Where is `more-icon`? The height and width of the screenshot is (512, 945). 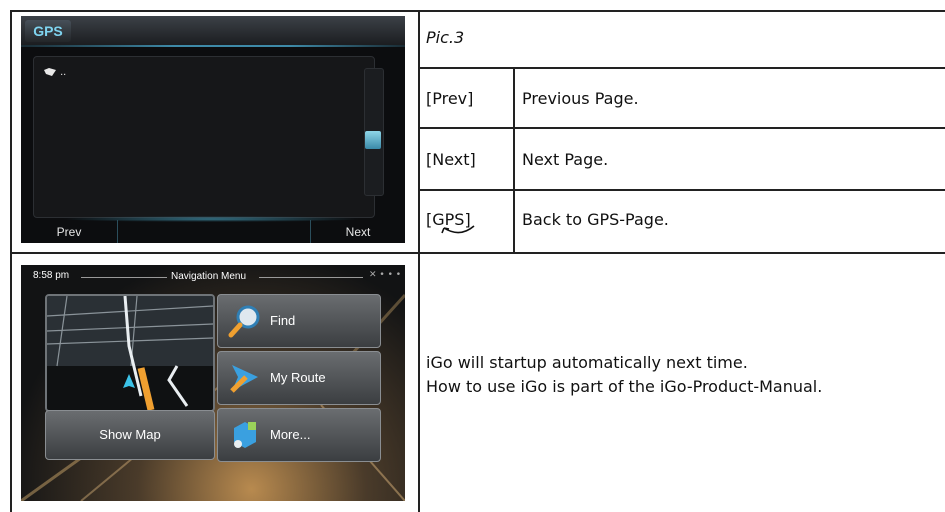 more-icon is located at coordinates (245, 435).